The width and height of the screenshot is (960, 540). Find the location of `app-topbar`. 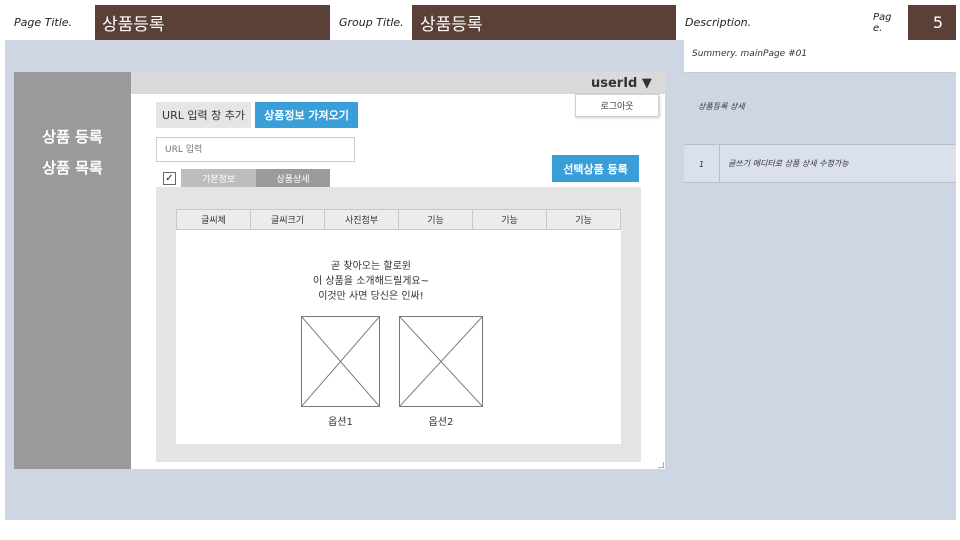

app-topbar is located at coordinates (398, 83).